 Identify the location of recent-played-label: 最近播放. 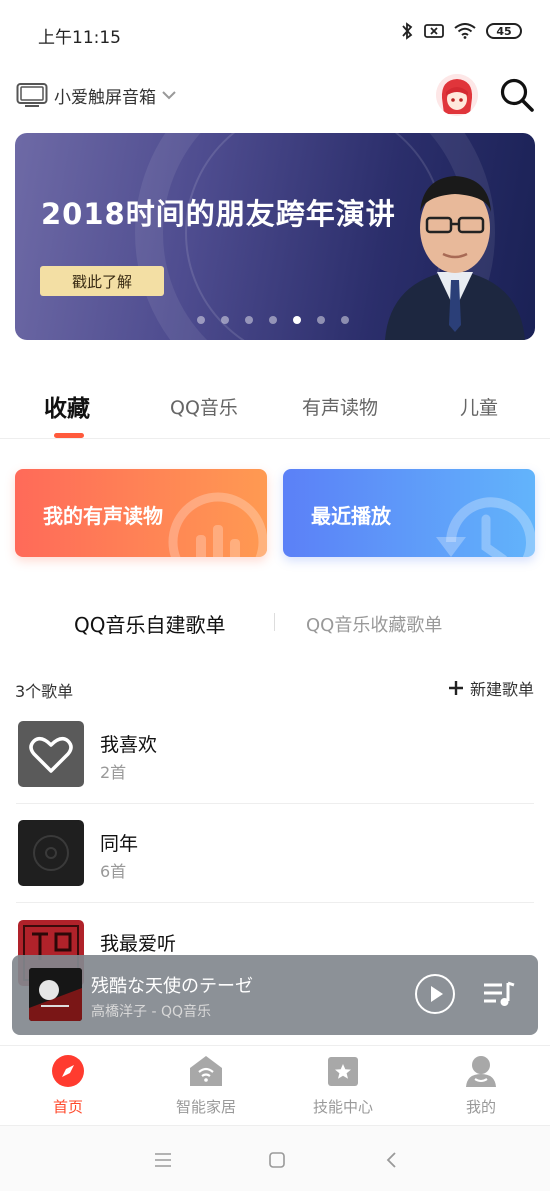
(351, 516).